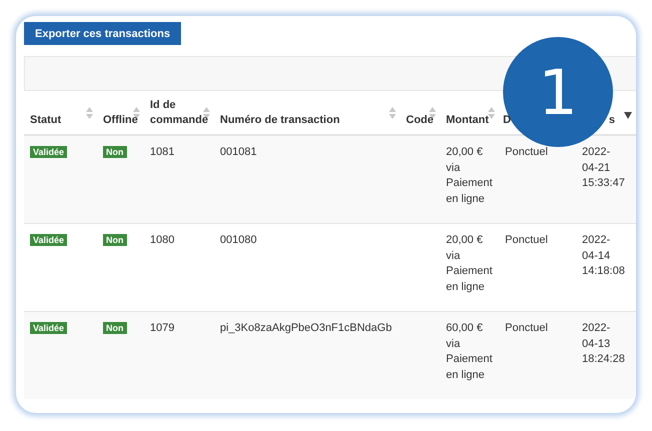 The image size is (652, 431). Describe the element at coordinates (507, 120) in the screenshot. I see `column-header: D` at that location.